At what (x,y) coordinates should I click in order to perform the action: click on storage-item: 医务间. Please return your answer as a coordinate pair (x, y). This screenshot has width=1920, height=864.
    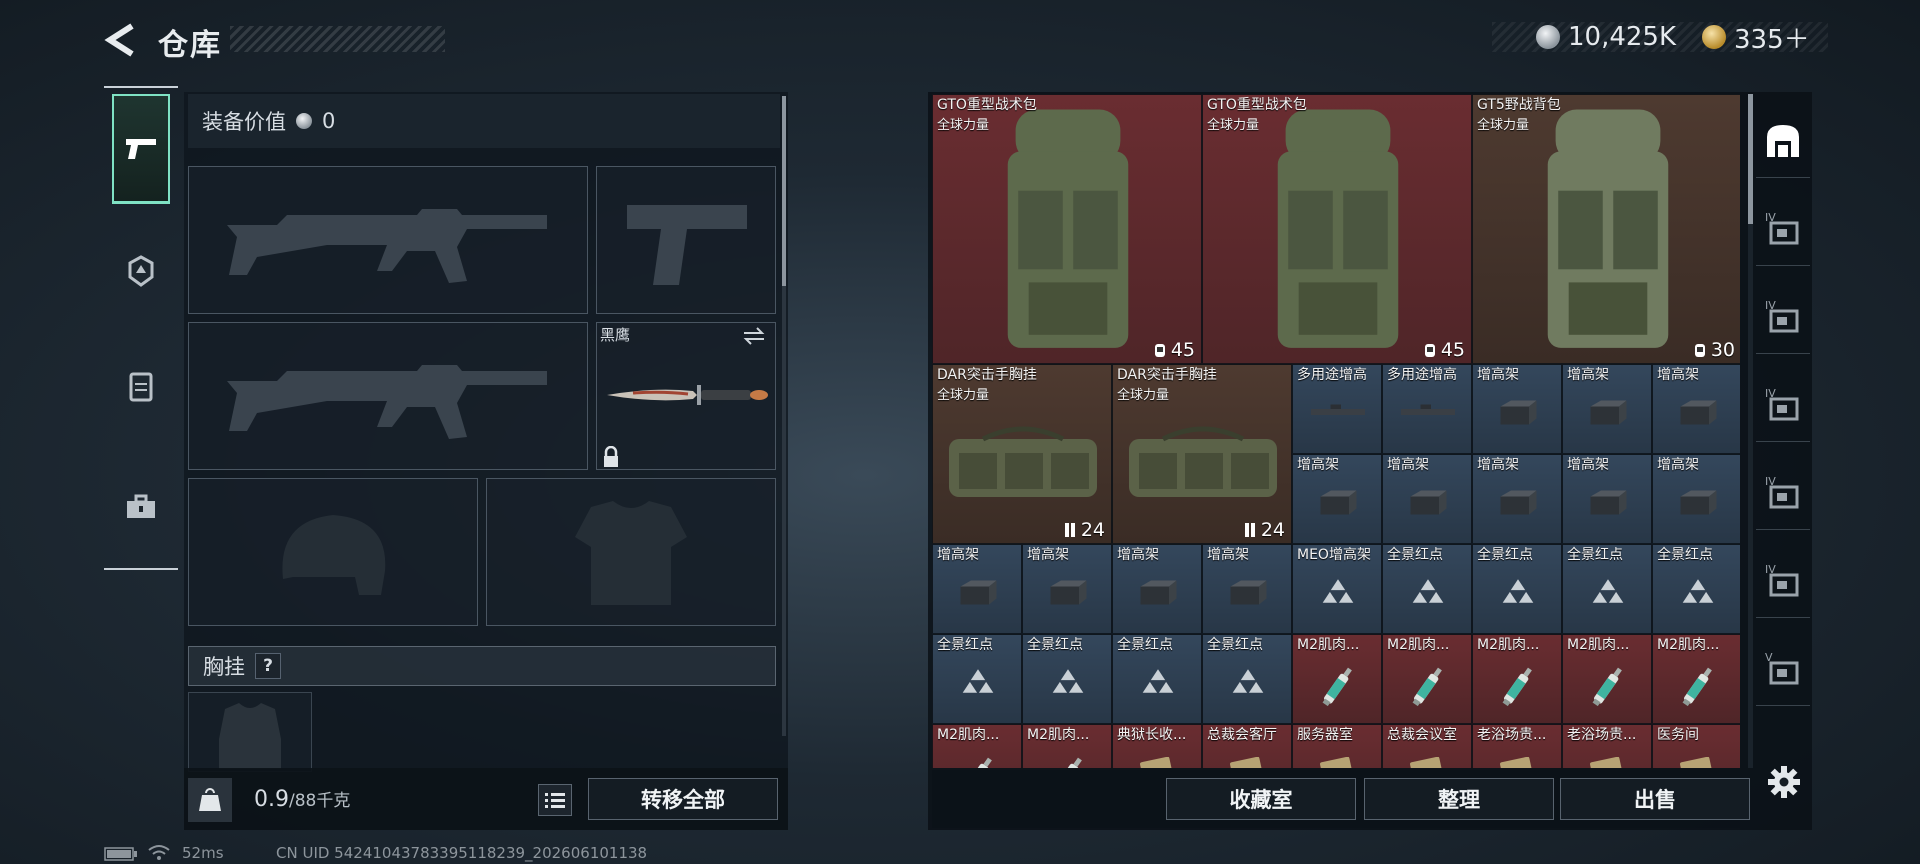
    Looking at the image, I should click on (1696, 746).